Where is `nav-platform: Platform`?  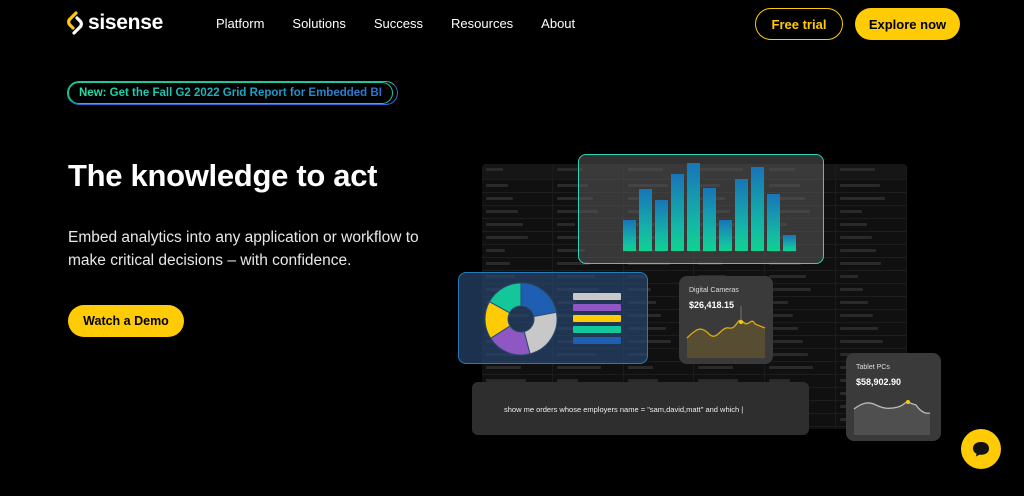 nav-platform: Platform is located at coordinates (240, 23).